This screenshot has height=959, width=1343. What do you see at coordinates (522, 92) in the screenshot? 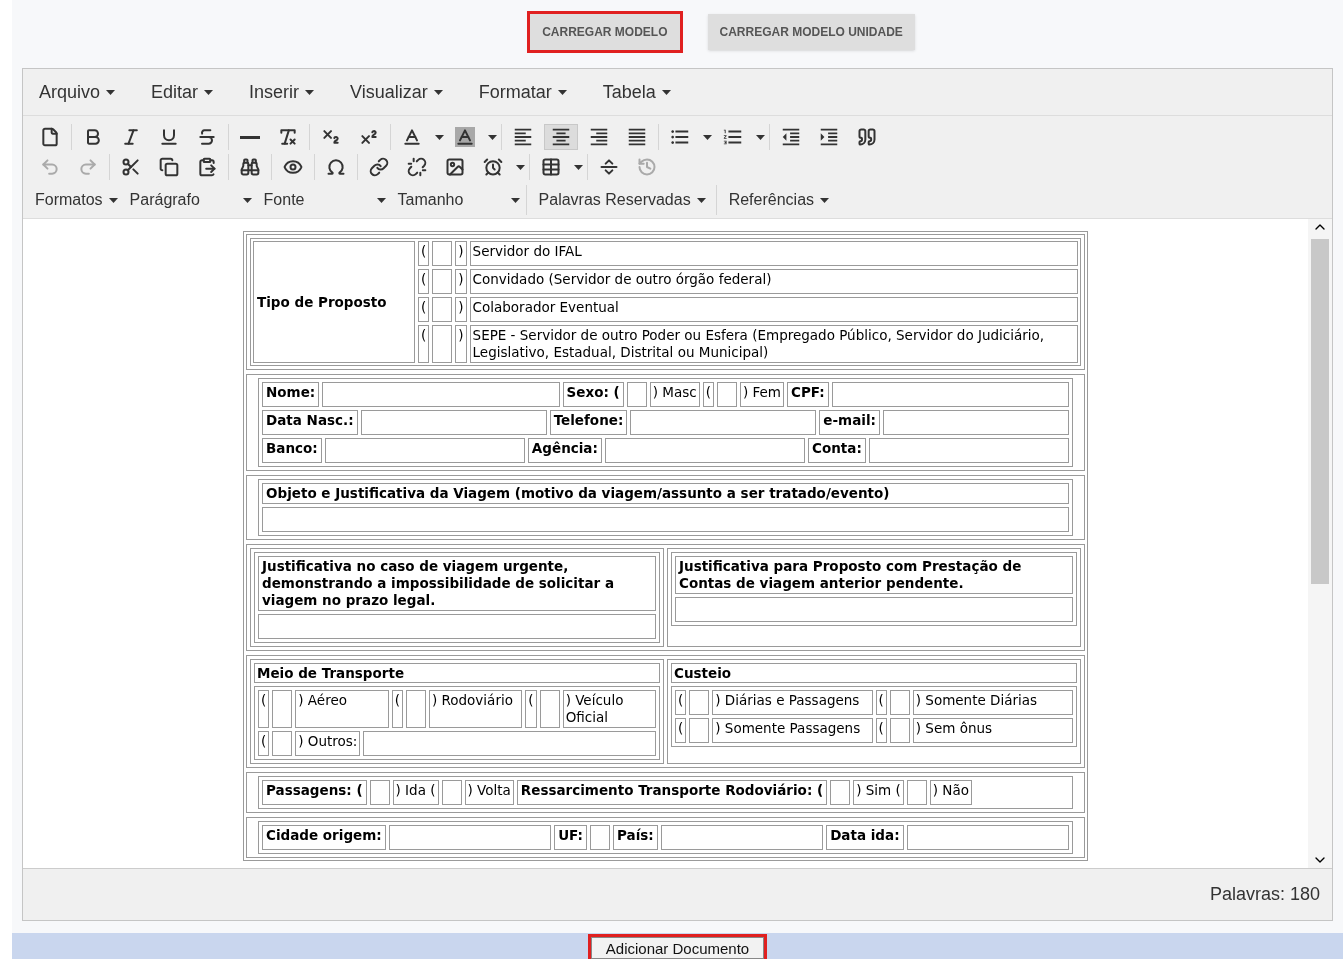
I see `menu-item: Formatar` at bounding box center [522, 92].